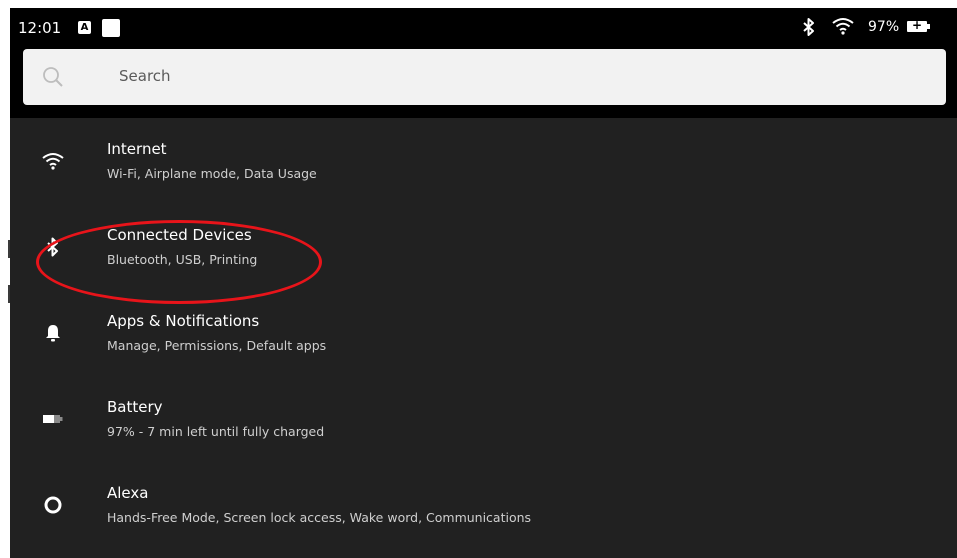 The height and width of the screenshot is (558, 957). I want to click on settings-item-subtitle: Wi-Fi, Airplane mode, Data Usage, so click(212, 173).